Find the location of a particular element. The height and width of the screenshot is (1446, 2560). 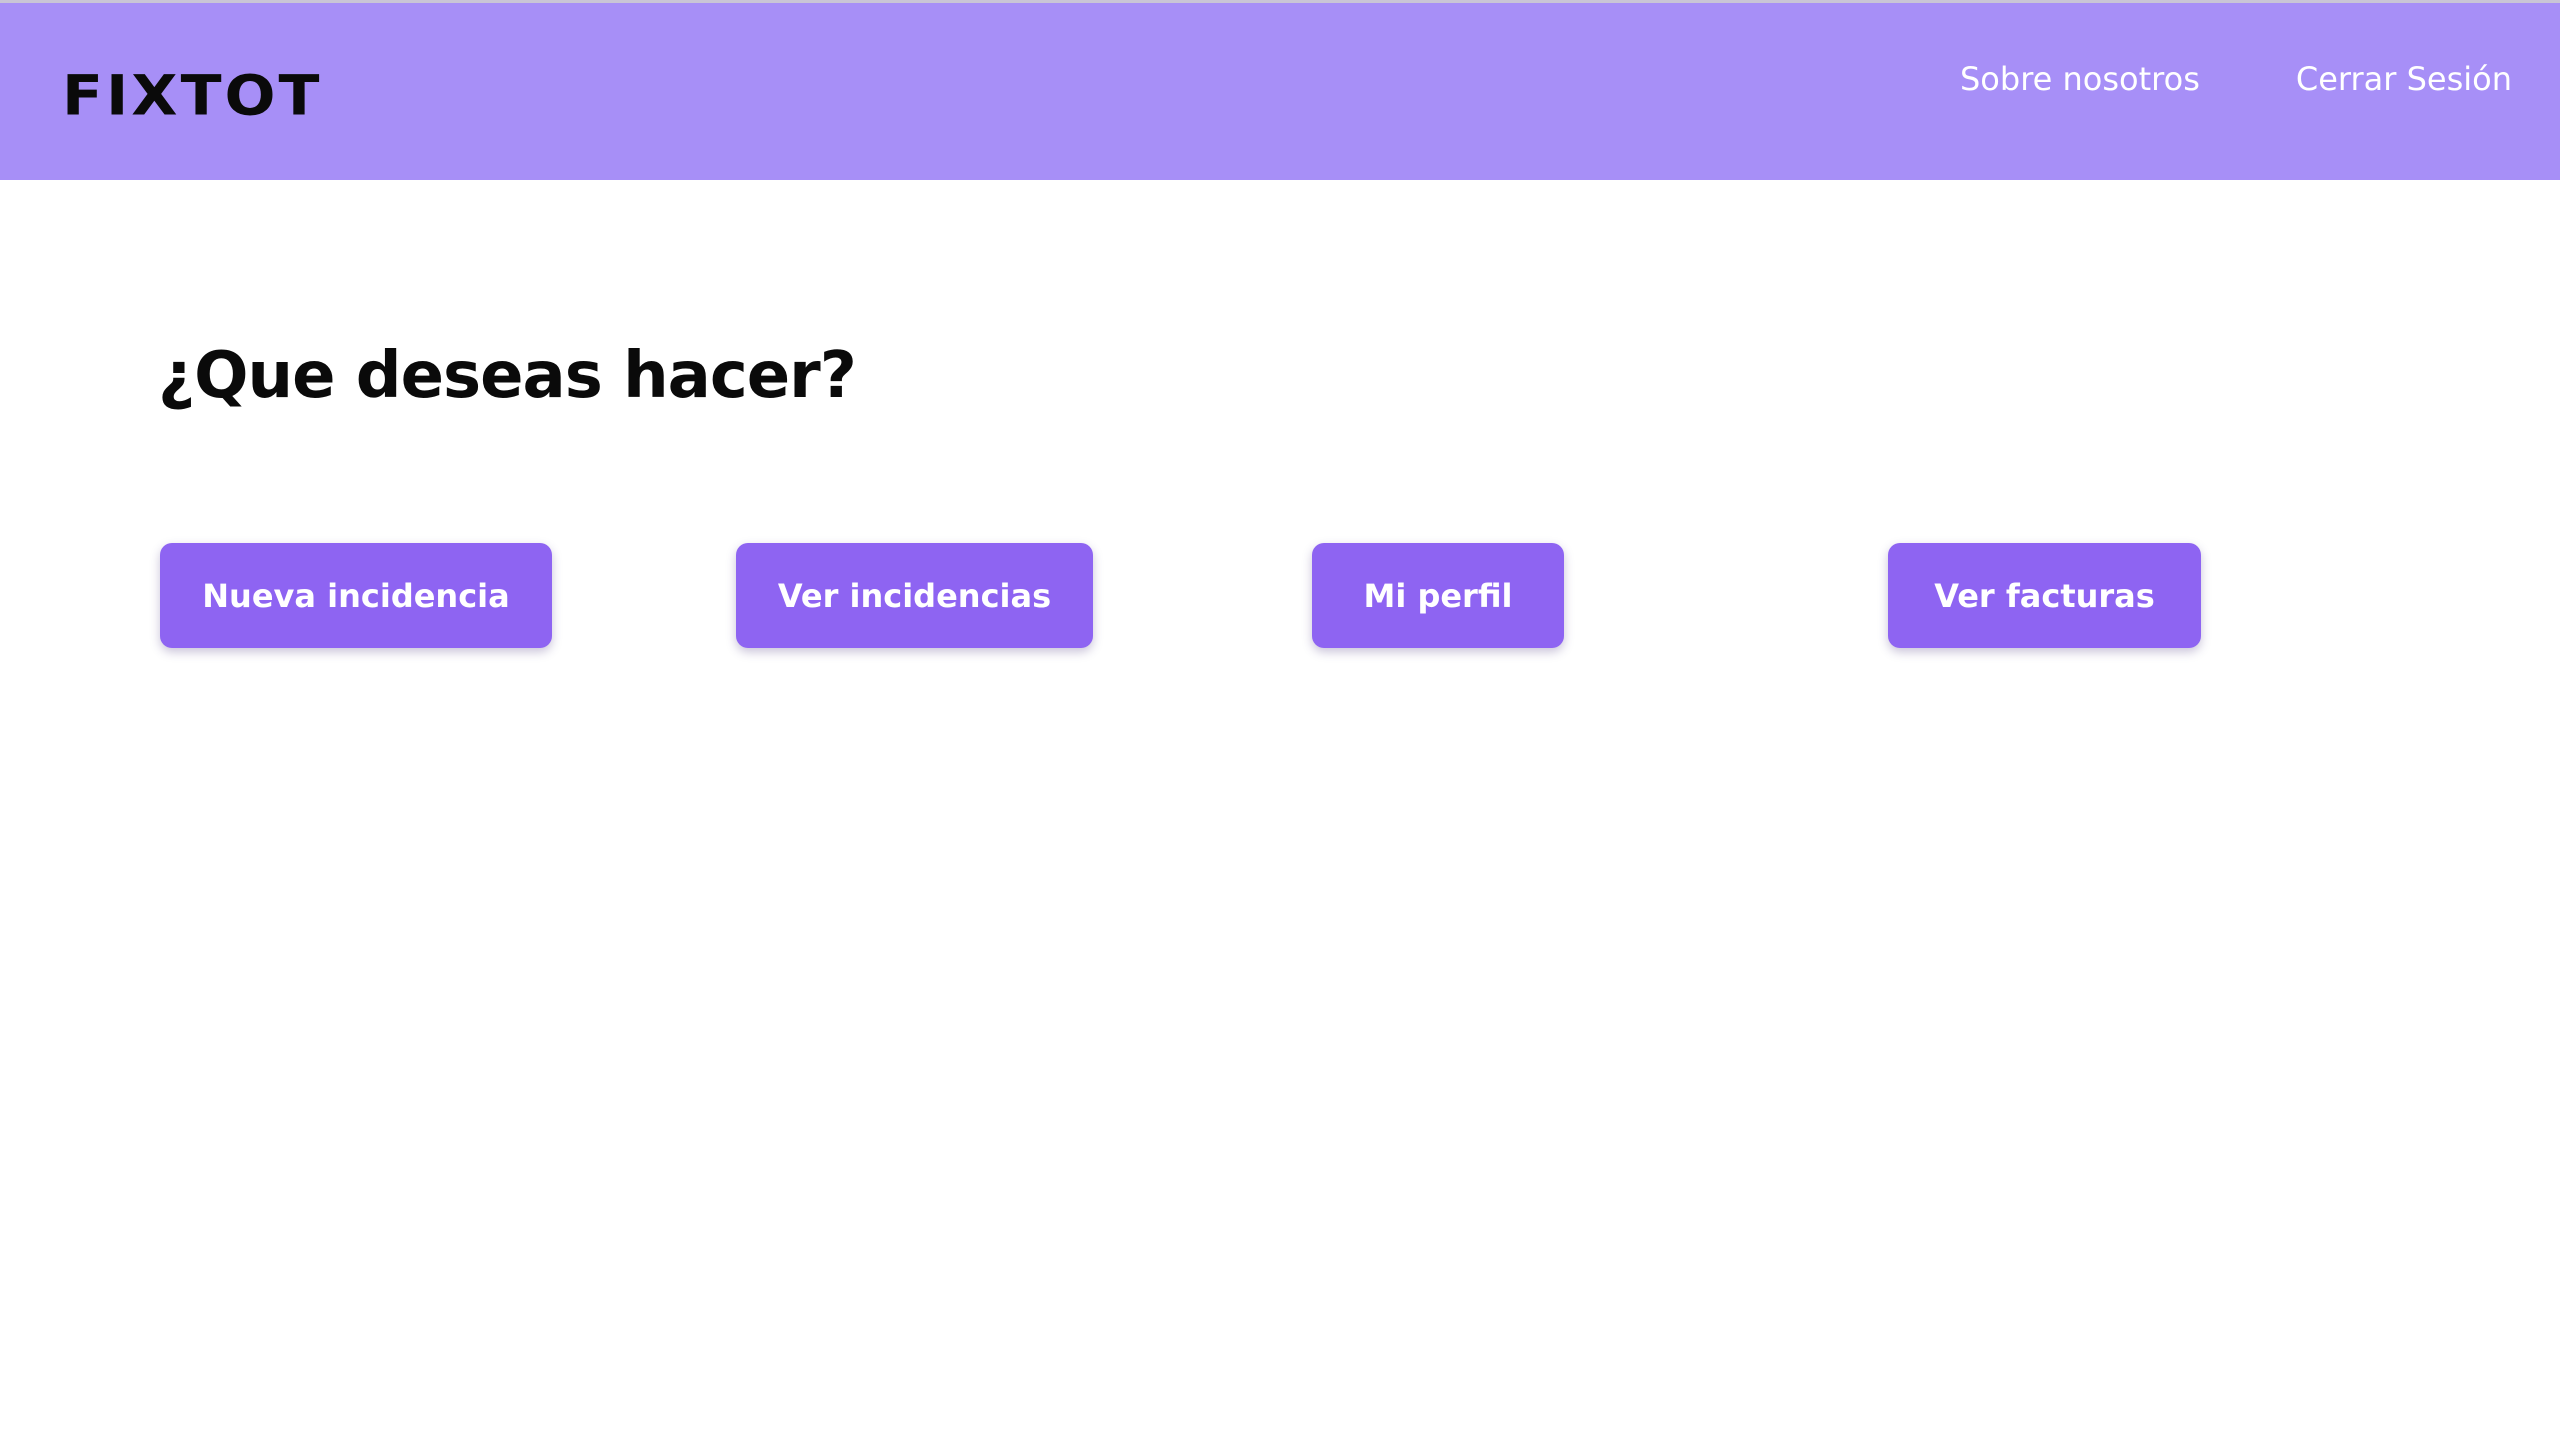

header-nav: Sobre nosotros Cerrar Sesión is located at coordinates (2236, 79).